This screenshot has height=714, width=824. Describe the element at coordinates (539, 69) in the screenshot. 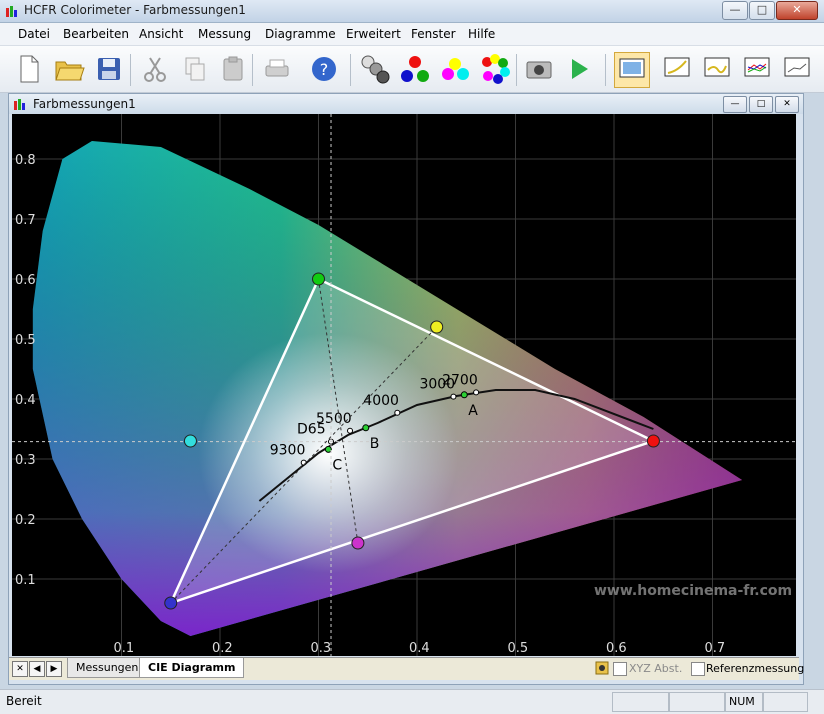

I see `camera-icon` at that location.